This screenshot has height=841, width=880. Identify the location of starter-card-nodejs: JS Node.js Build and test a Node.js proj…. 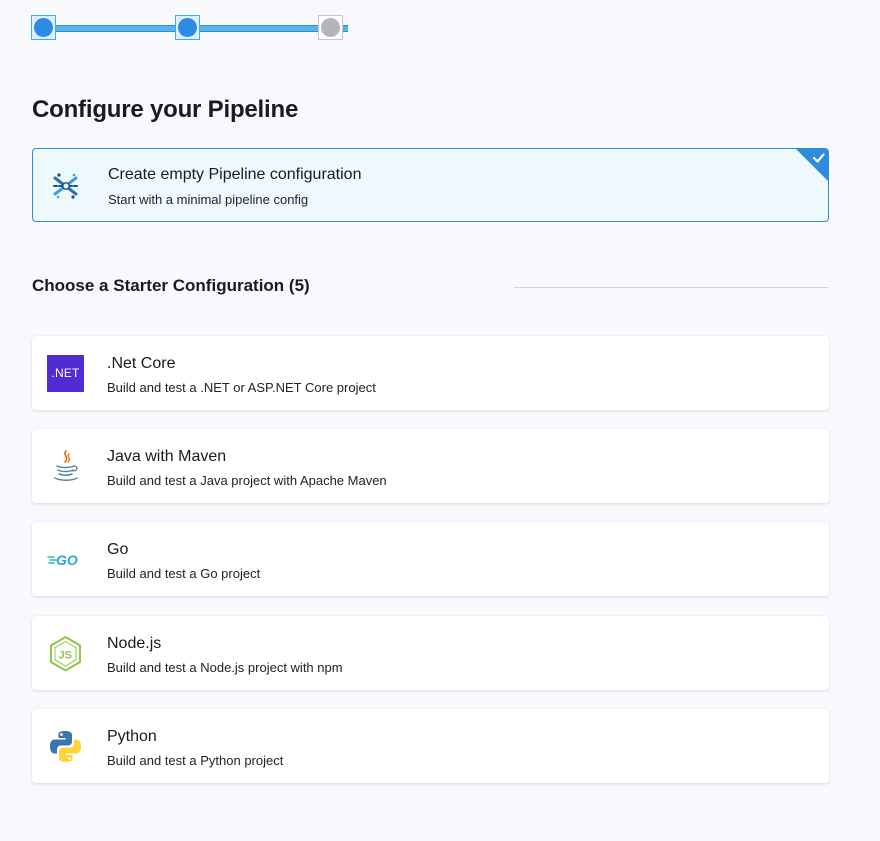
(430, 653).